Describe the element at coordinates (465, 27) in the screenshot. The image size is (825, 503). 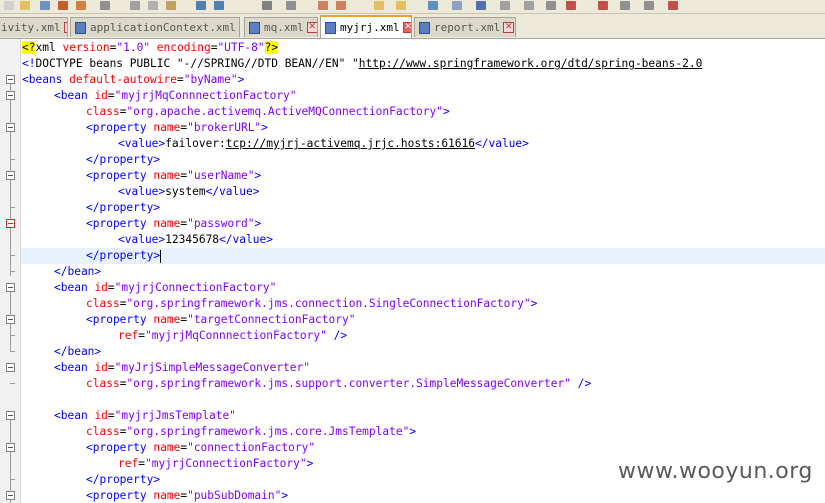
I see `tab-report-xml: report.xml ✕` at that location.